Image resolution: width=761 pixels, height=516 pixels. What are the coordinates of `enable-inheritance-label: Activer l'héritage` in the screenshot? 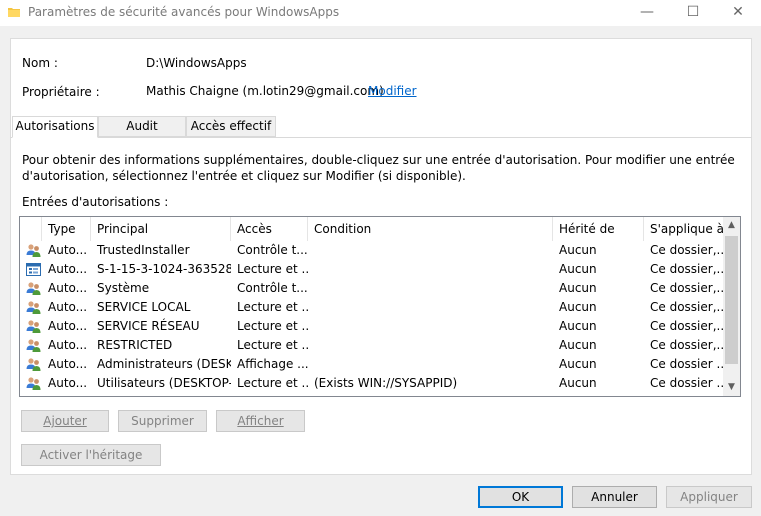 It's located at (91, 455).